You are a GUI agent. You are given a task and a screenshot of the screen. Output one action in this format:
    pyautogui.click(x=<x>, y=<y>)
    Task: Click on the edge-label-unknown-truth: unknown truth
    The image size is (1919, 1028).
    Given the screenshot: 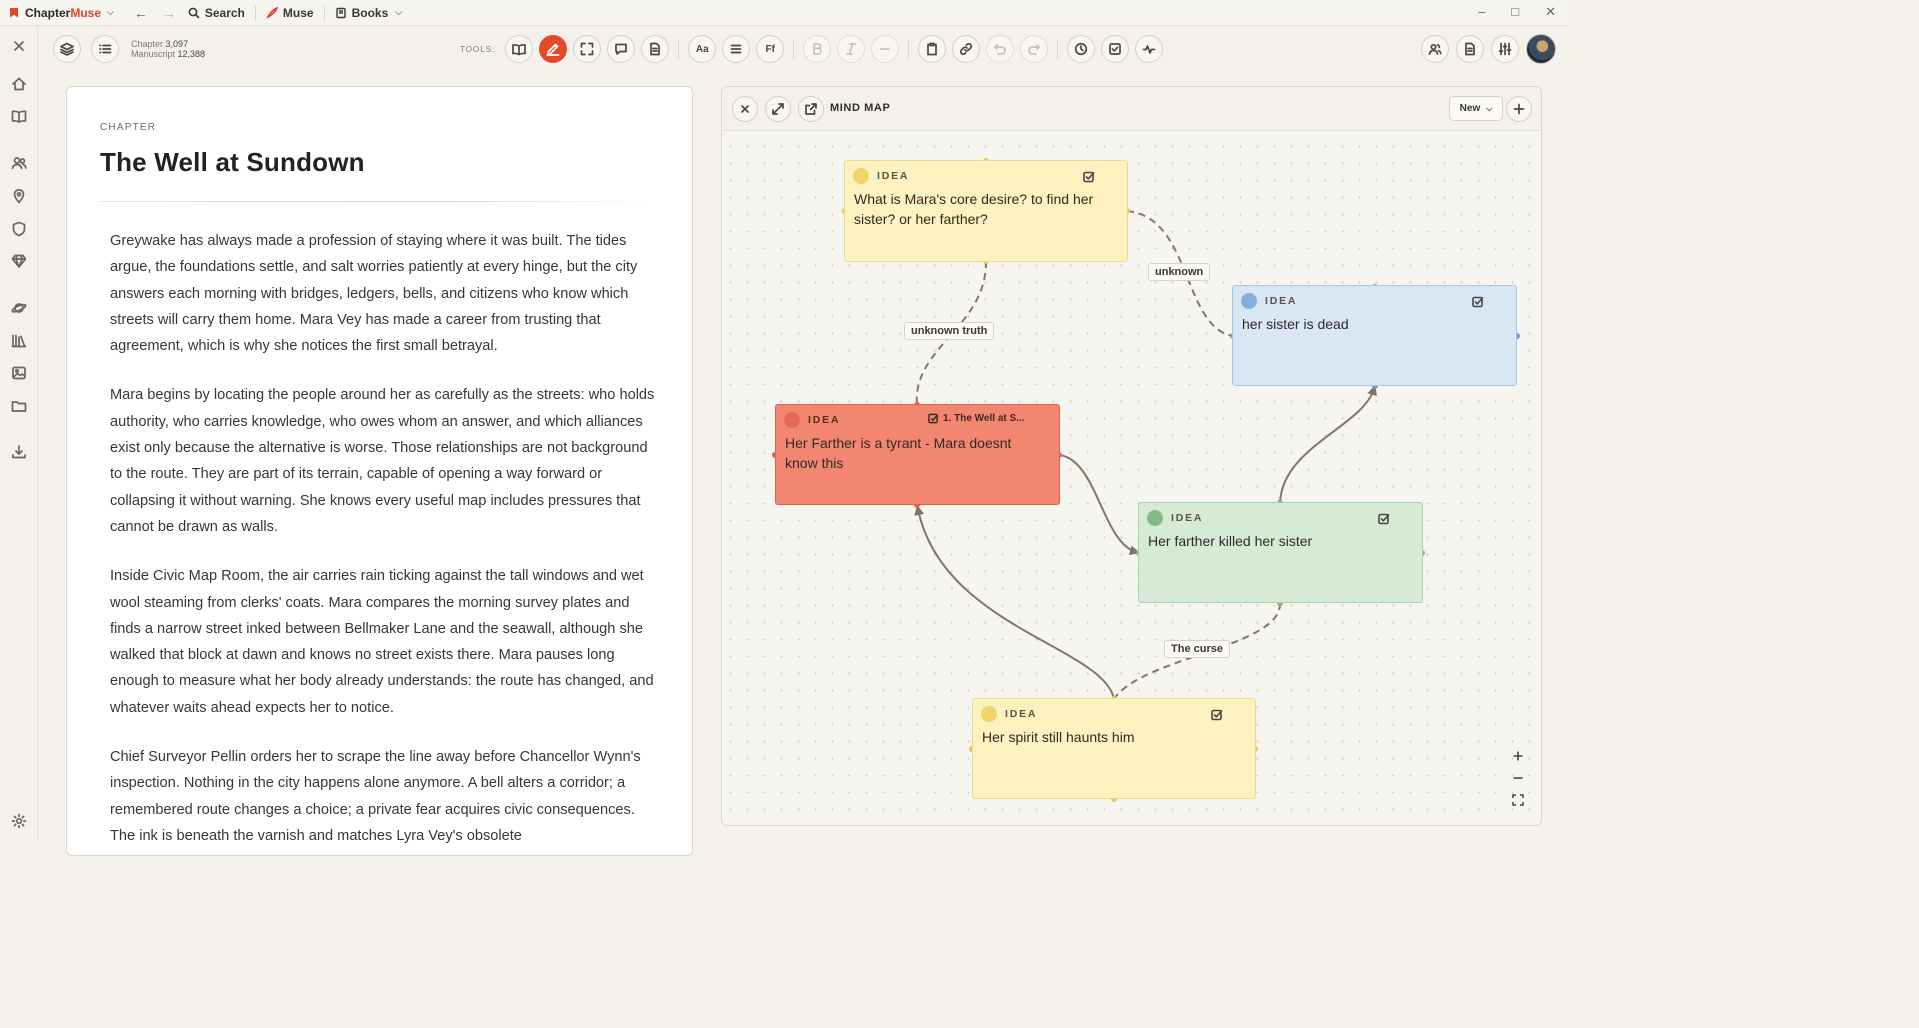 What is the action you would take?
    pyautogui.click(x=949, y=331)
    